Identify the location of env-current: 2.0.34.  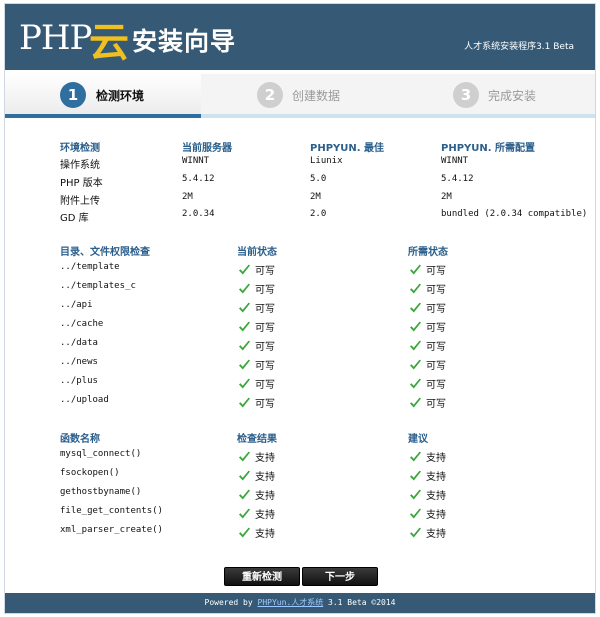
(198, 214).